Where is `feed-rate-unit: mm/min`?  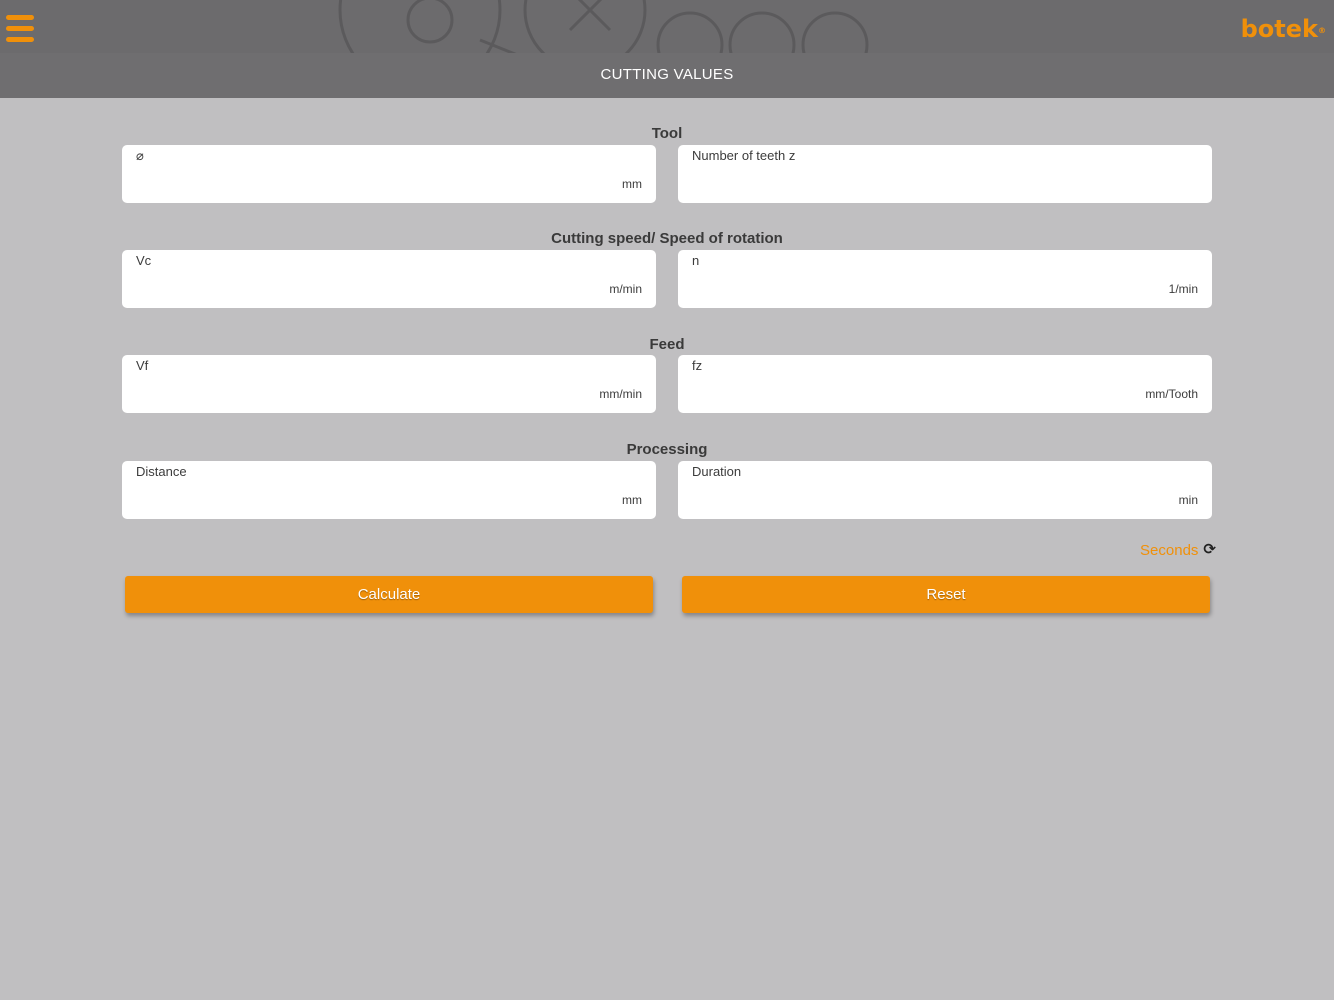 feed-rate-unit: mm/min is located at coordinates (620, 394).